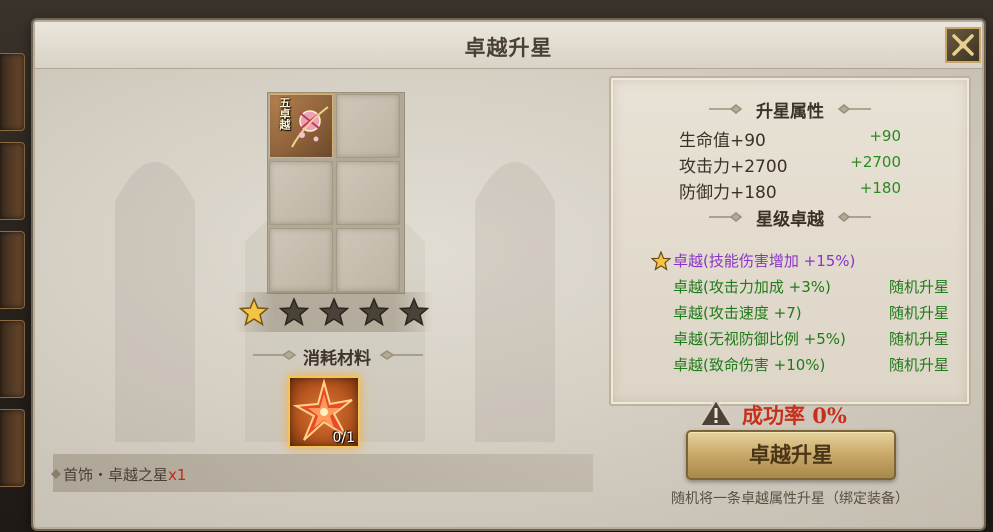 Image resolution: width=993 pixels, height=532 pixels. I want to click on stat-row-attack: 攻击力+2700 +2700, so click(809, 164).